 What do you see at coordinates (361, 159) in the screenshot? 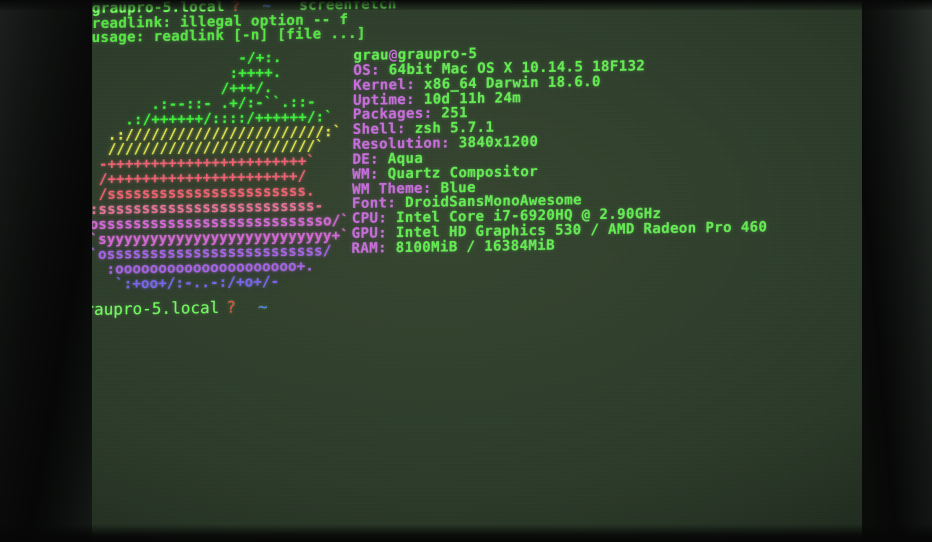
I see `info-label: DE` at bounding box center [361, 159].